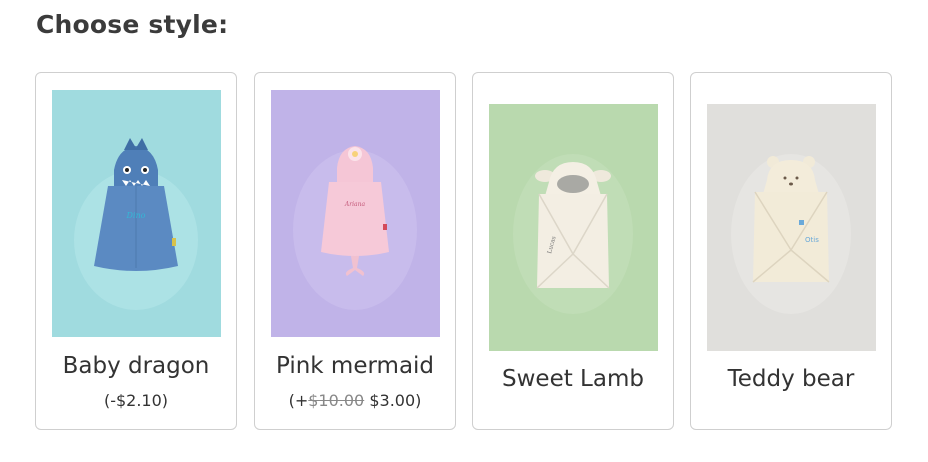 The height and width of the screenshot is (462, 928). I want to click on style-name: Sweet Lamb, so click(573, 379).